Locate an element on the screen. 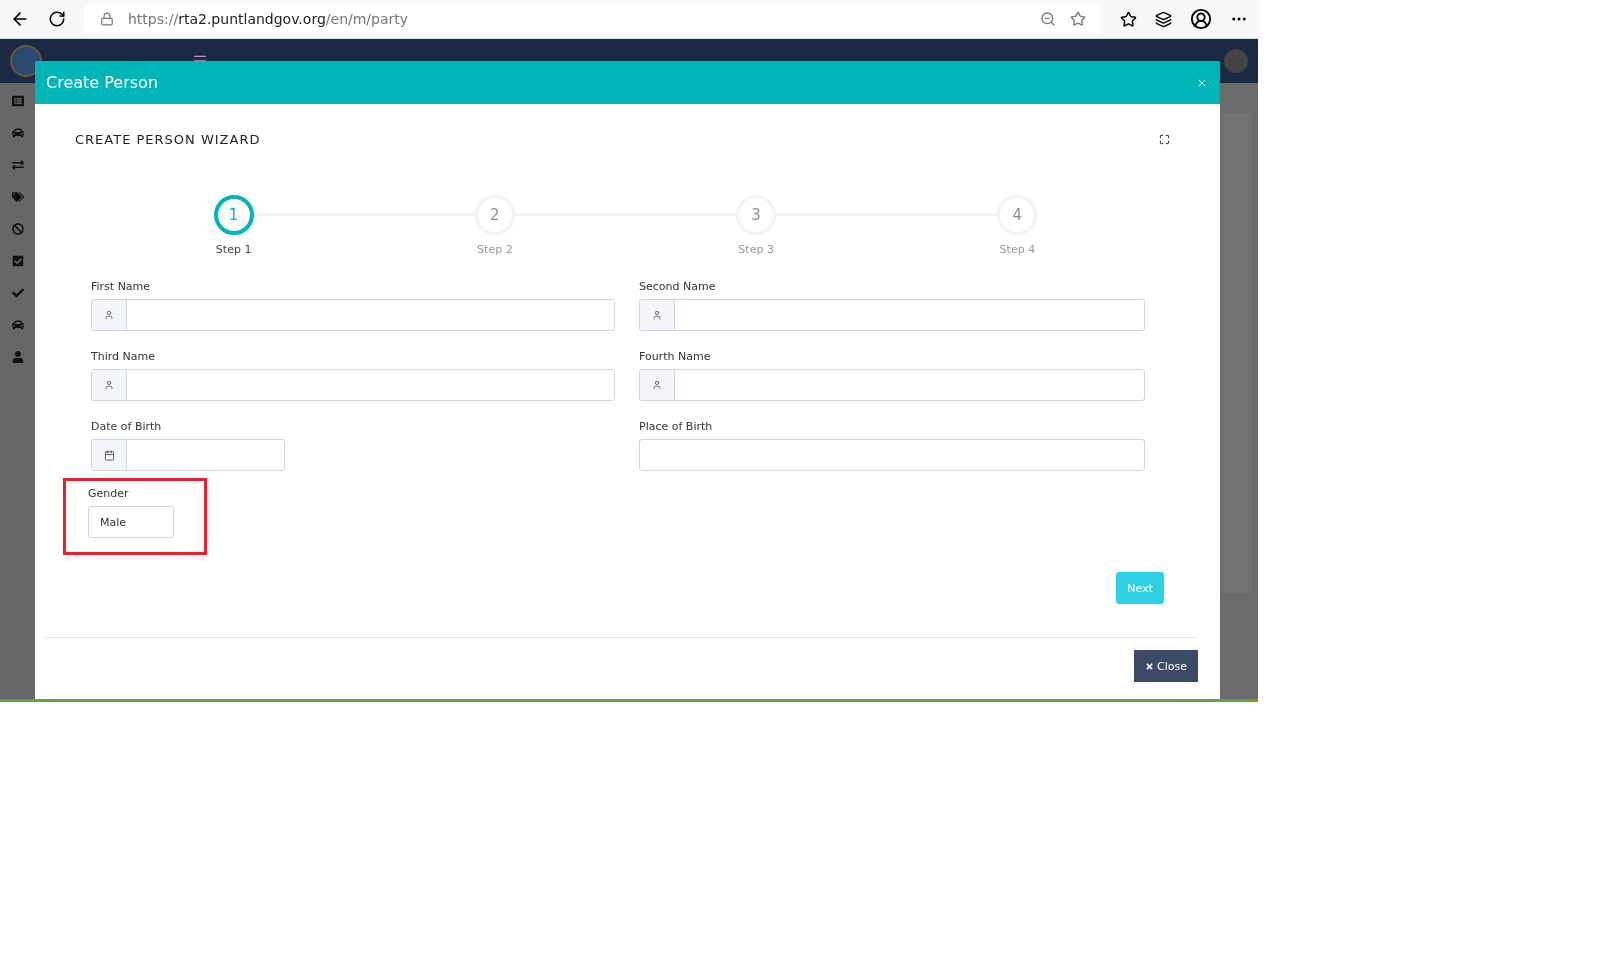 Image resolution: width=1624 pixels, height=956 pixels. fullscreen-icon is located at coordinates (1164, 139).